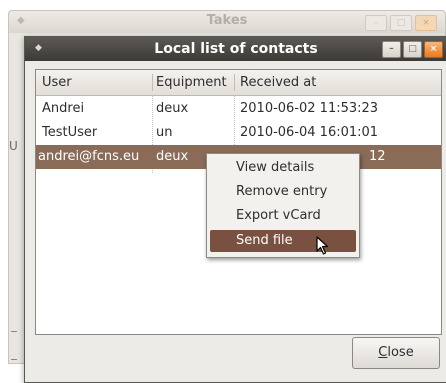  Describe the element at coordinates (238, 83) in the screenshot. I see `list-header: User Equipment Received at` at that location.